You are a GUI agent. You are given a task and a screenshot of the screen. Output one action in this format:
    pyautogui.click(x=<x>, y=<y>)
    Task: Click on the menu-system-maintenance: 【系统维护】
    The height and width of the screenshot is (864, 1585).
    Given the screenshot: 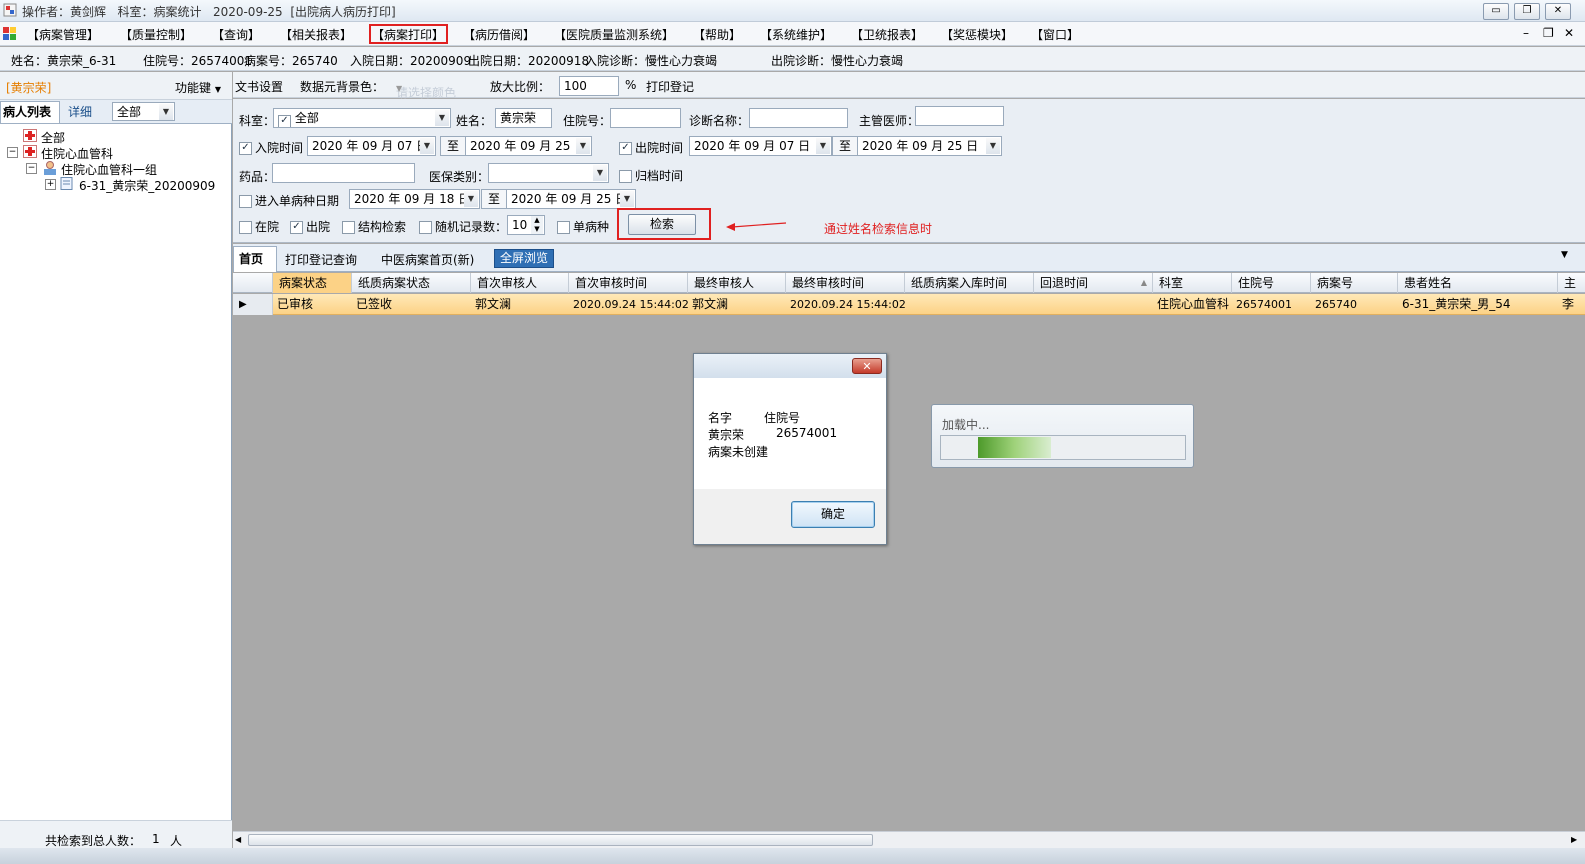 What is the action you would take?
    pyautogui.click(x=796, y=34)
    